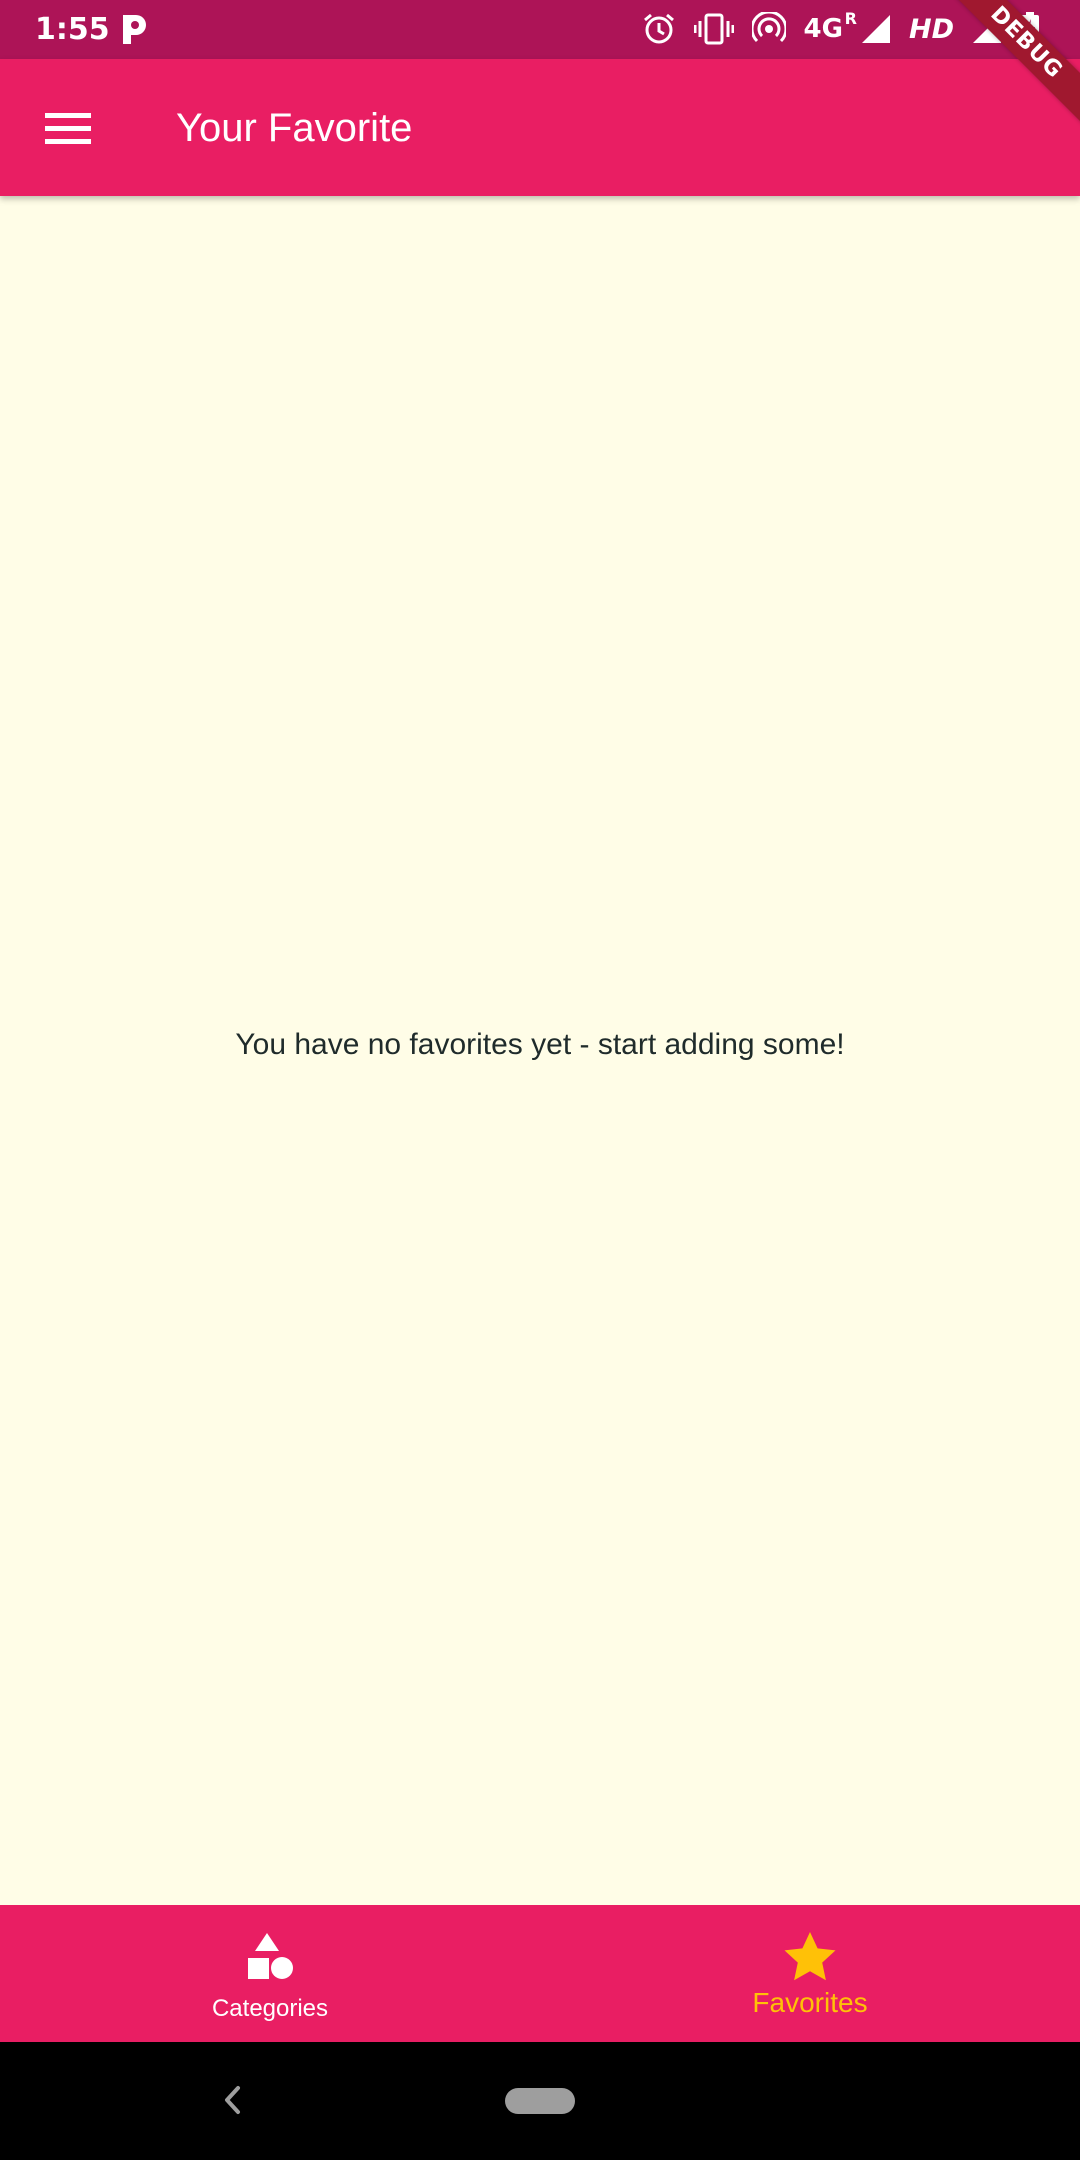  What do you see at coordinates (659, 29) in the screenshot?
I see `alarm-icon` at bounding box center [659, 29].